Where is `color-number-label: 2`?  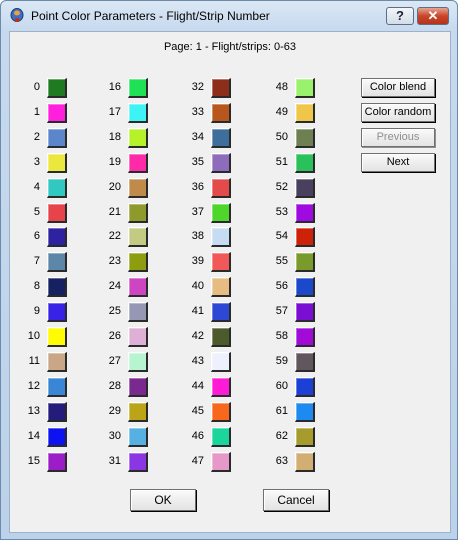
color-number-label: 2 is located at coordinates (36, 137).